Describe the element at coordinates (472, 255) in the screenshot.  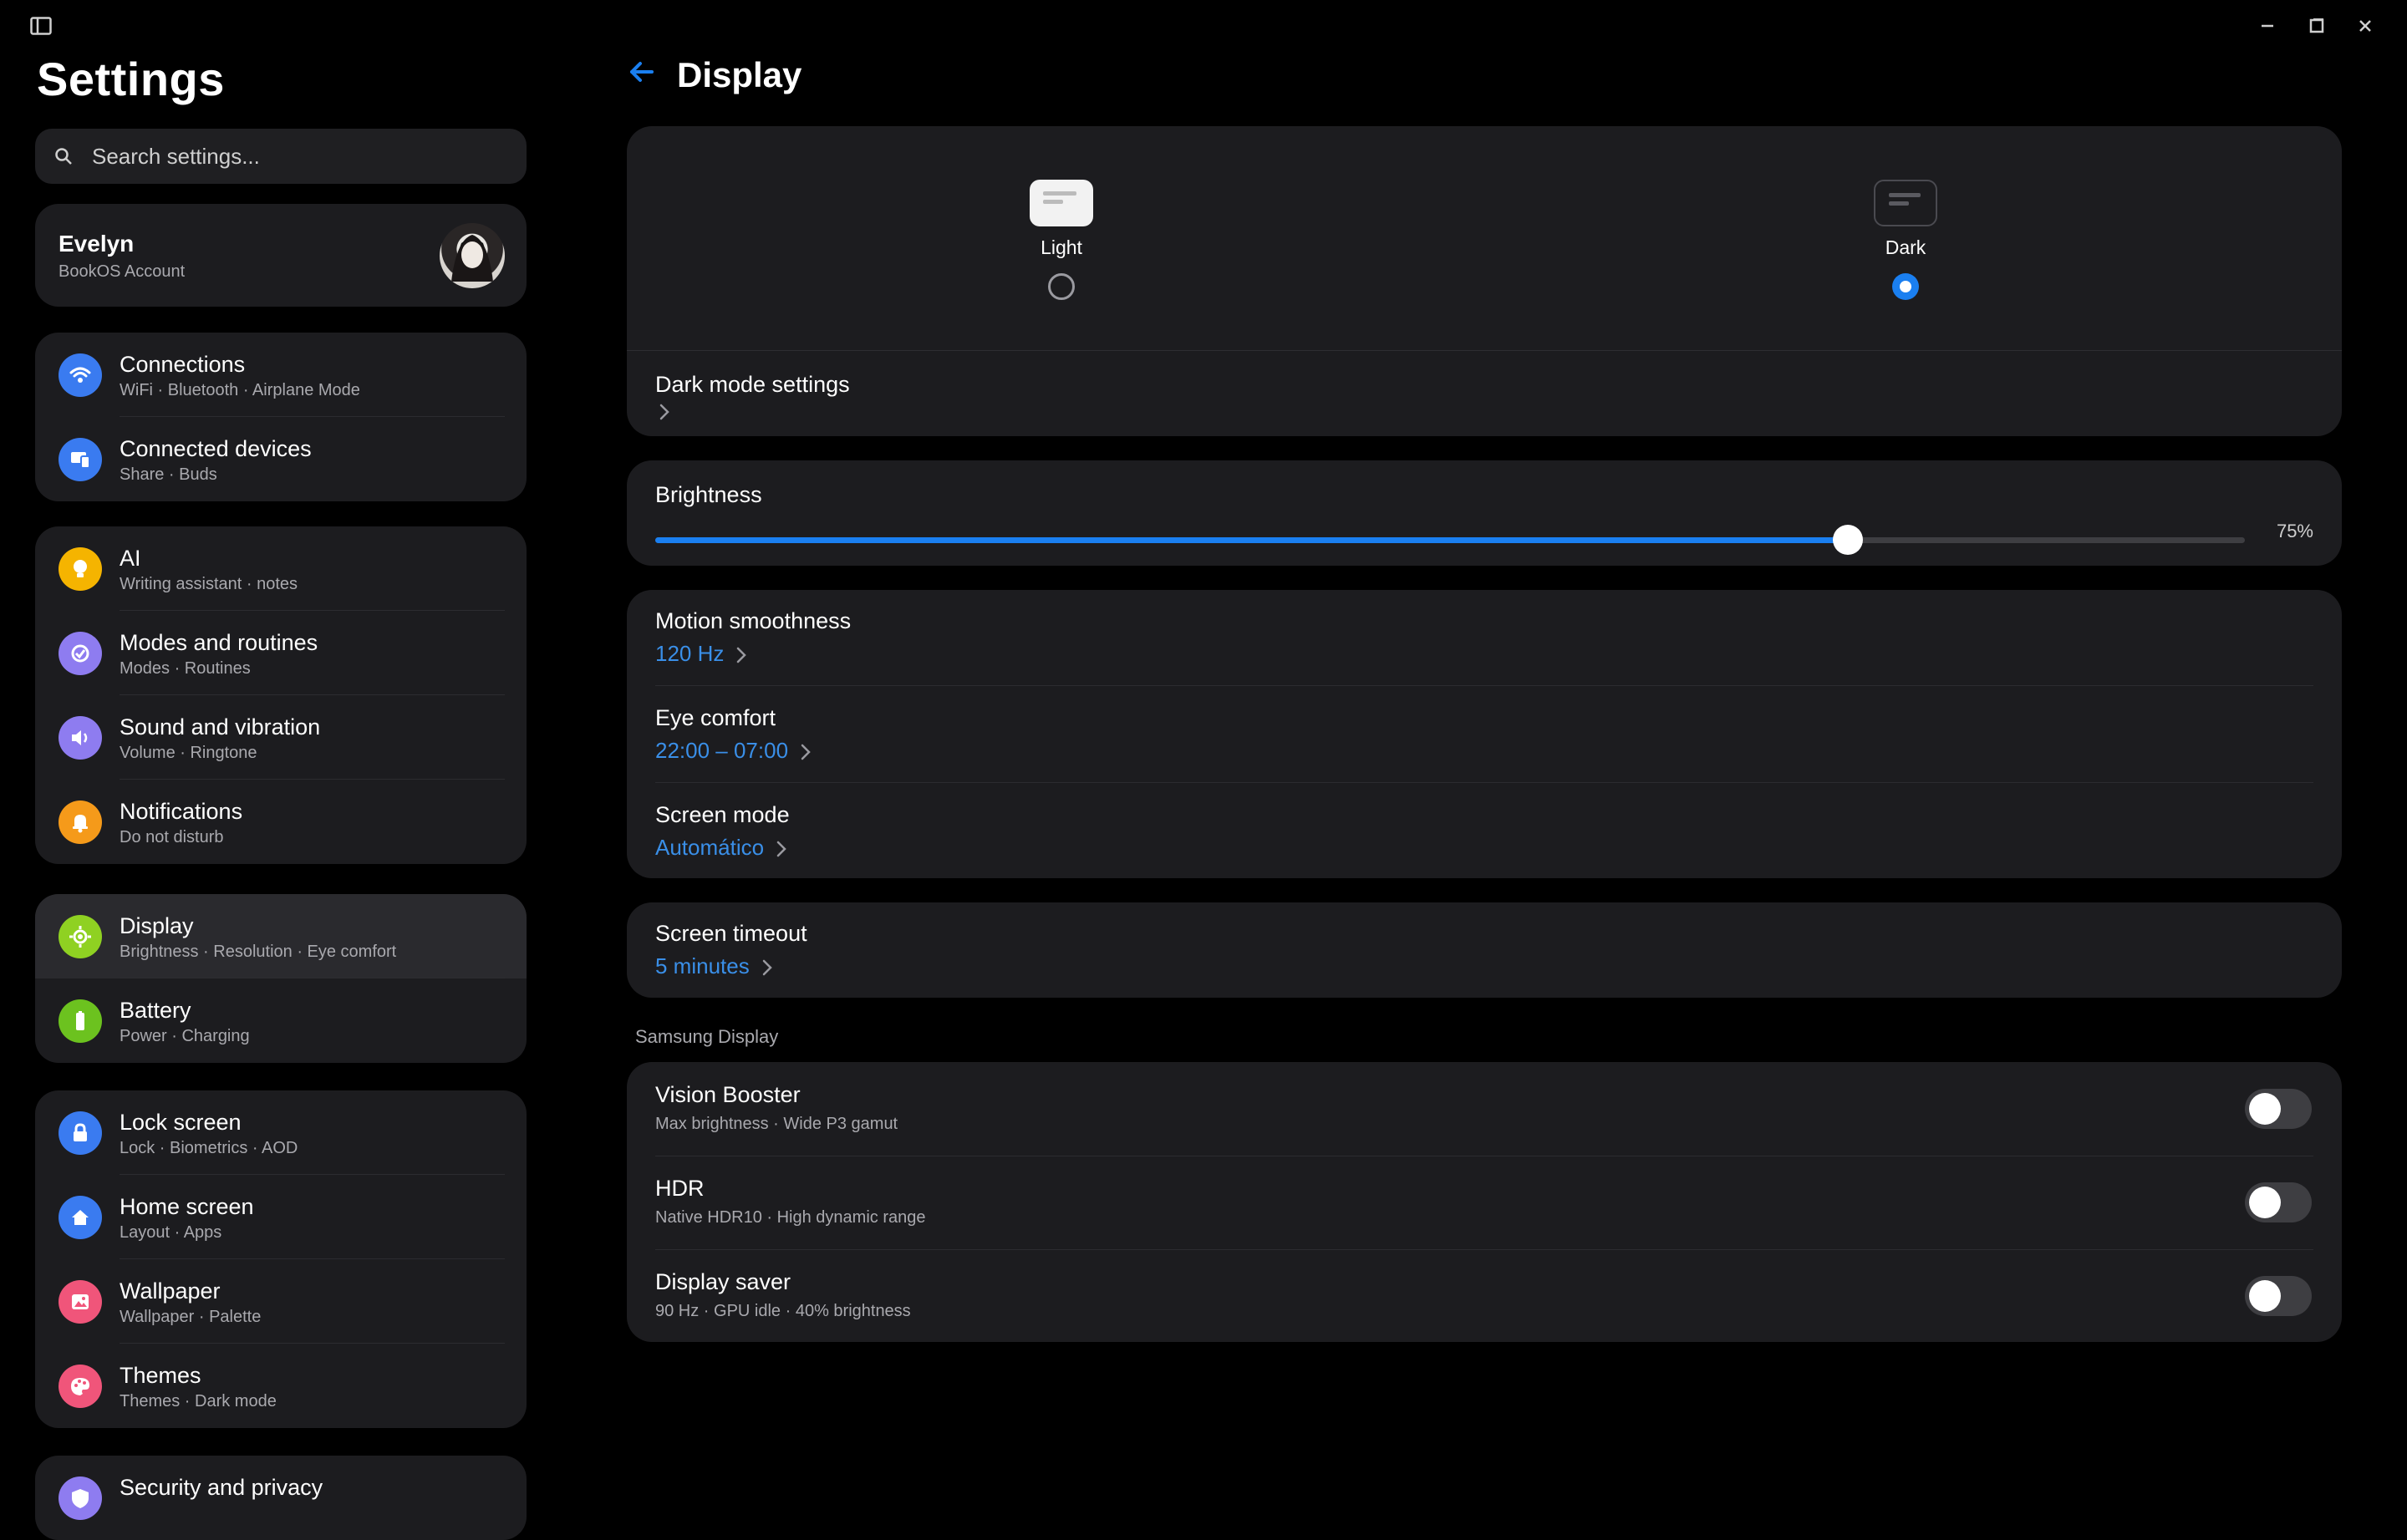
I see `avatar` at that location.